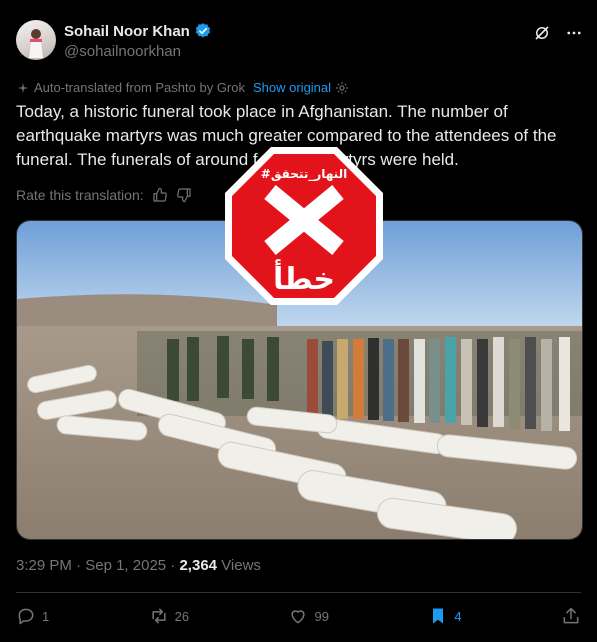  What do you see at coordinates (80, 195) in the screenshot?
I see `rate-label: Rate this translation:` at bounding box center [80, 195].